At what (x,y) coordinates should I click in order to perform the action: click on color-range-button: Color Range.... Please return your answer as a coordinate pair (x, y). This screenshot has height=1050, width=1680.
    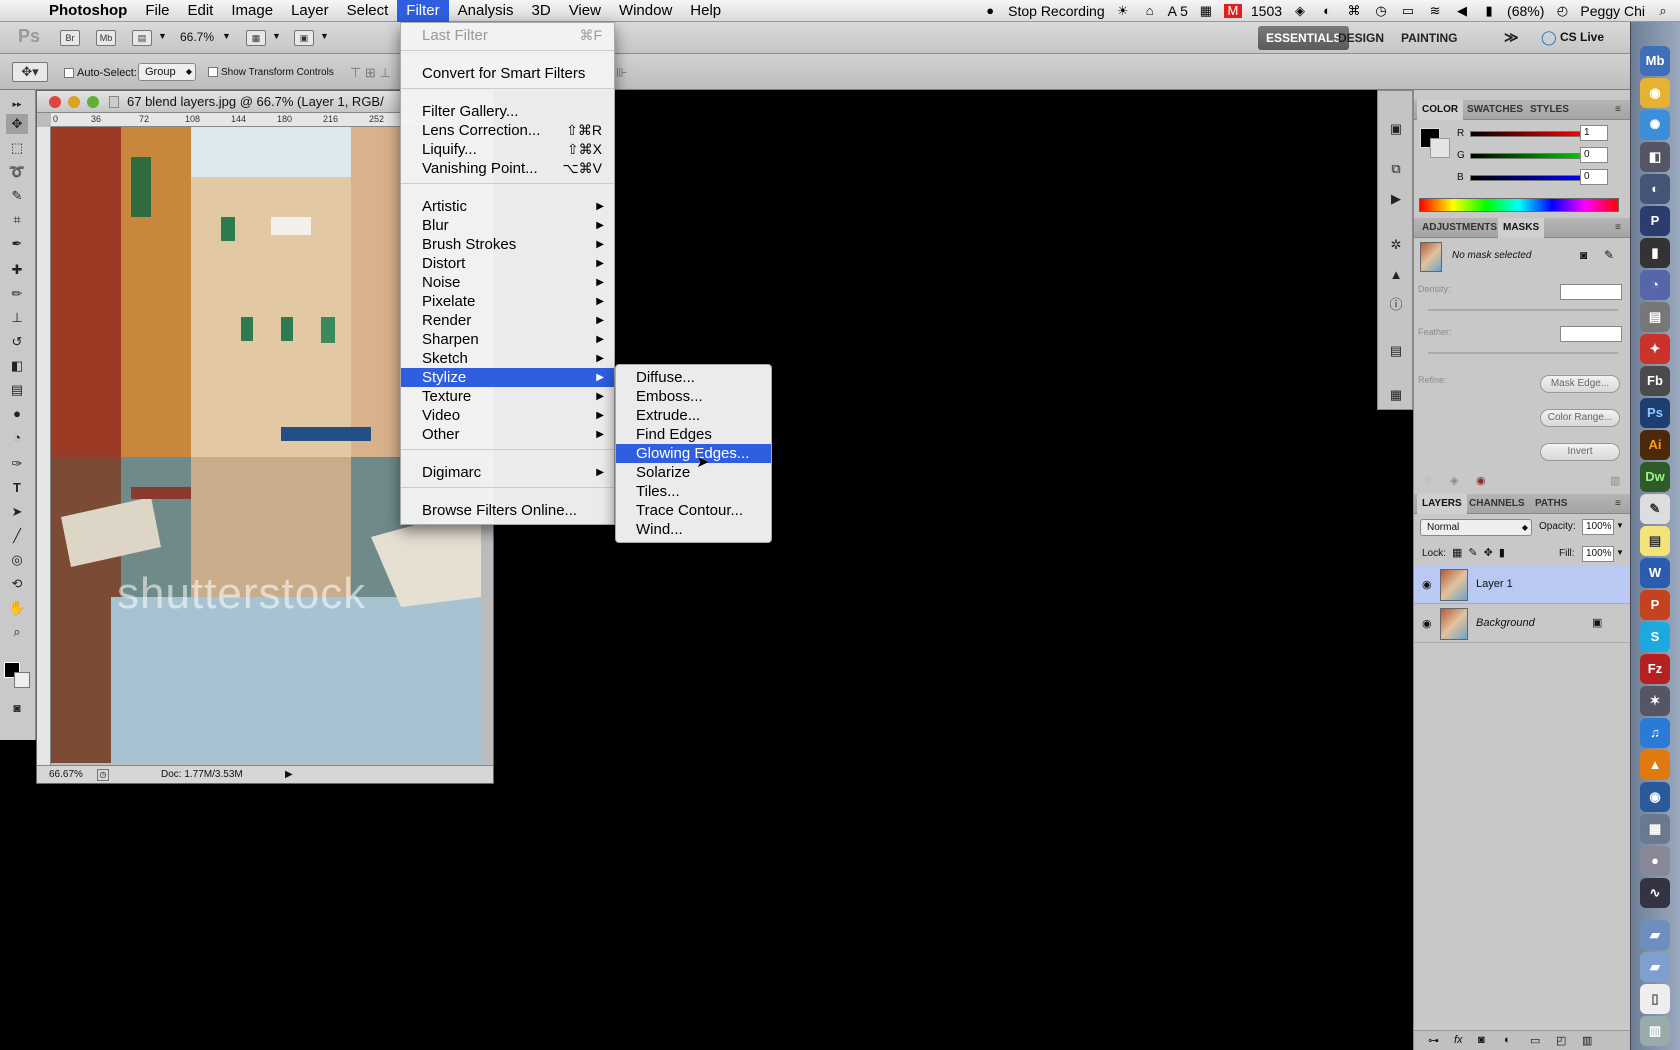
    Looking at the image, I should click on (1580, 418).